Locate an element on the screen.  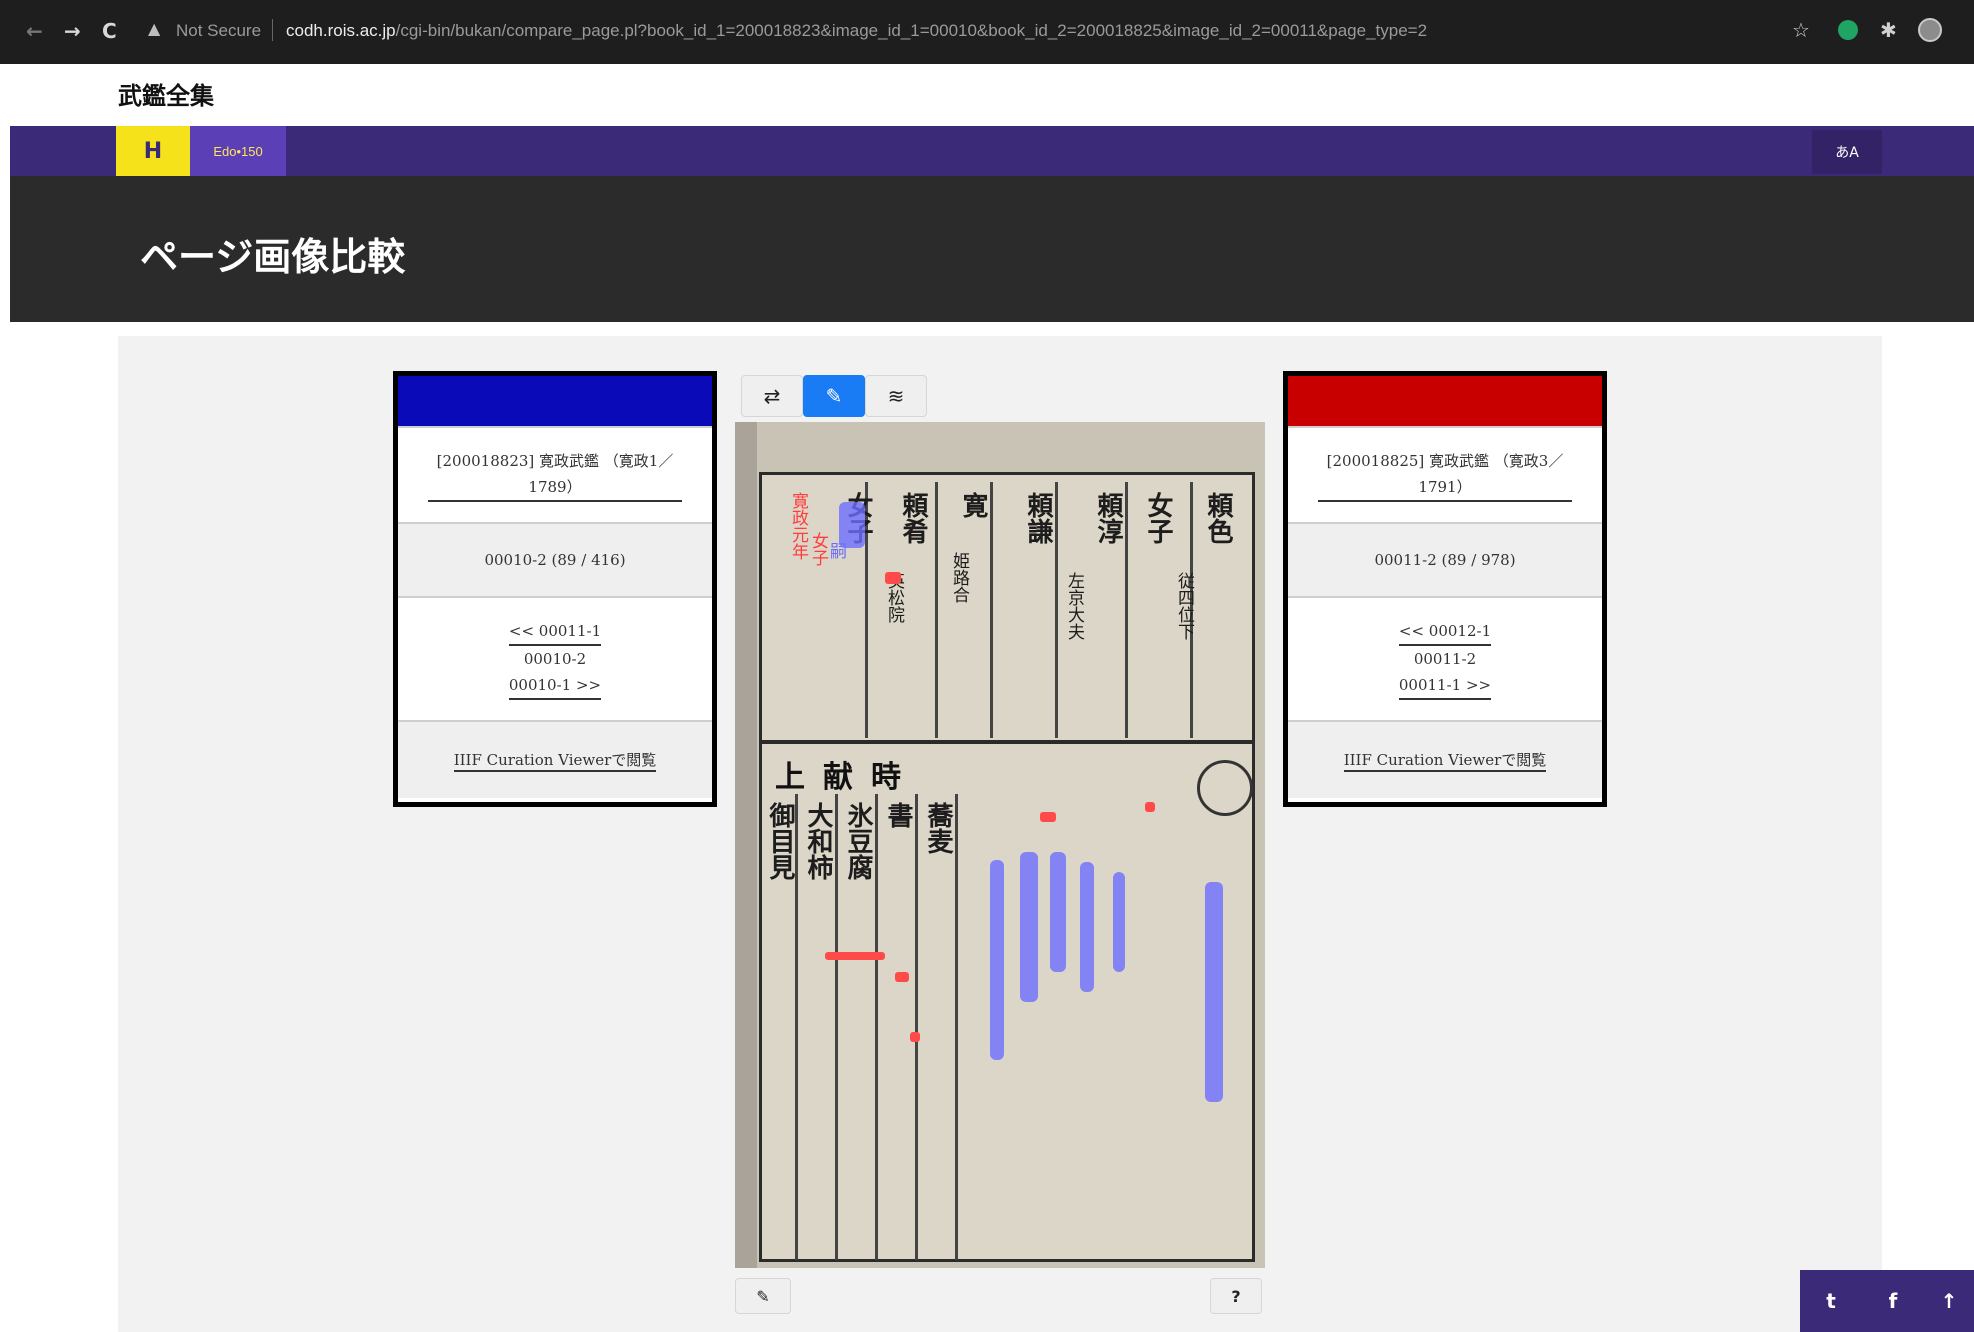
scan-text: 頼謙 is located at coordinates (1038, 518).